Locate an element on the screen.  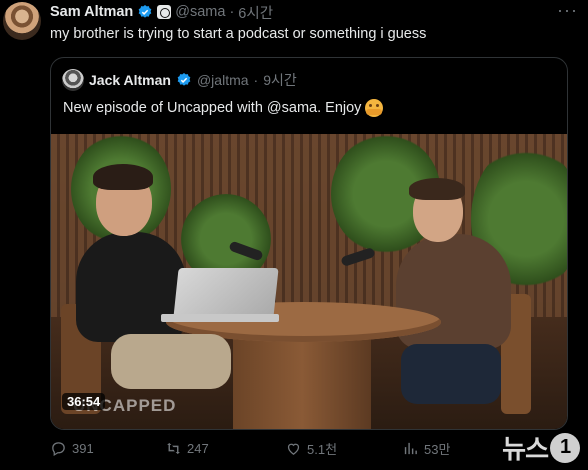
quote-header: Jack Altman @jaltma · 9시간 is located at coordinates (179, 80).